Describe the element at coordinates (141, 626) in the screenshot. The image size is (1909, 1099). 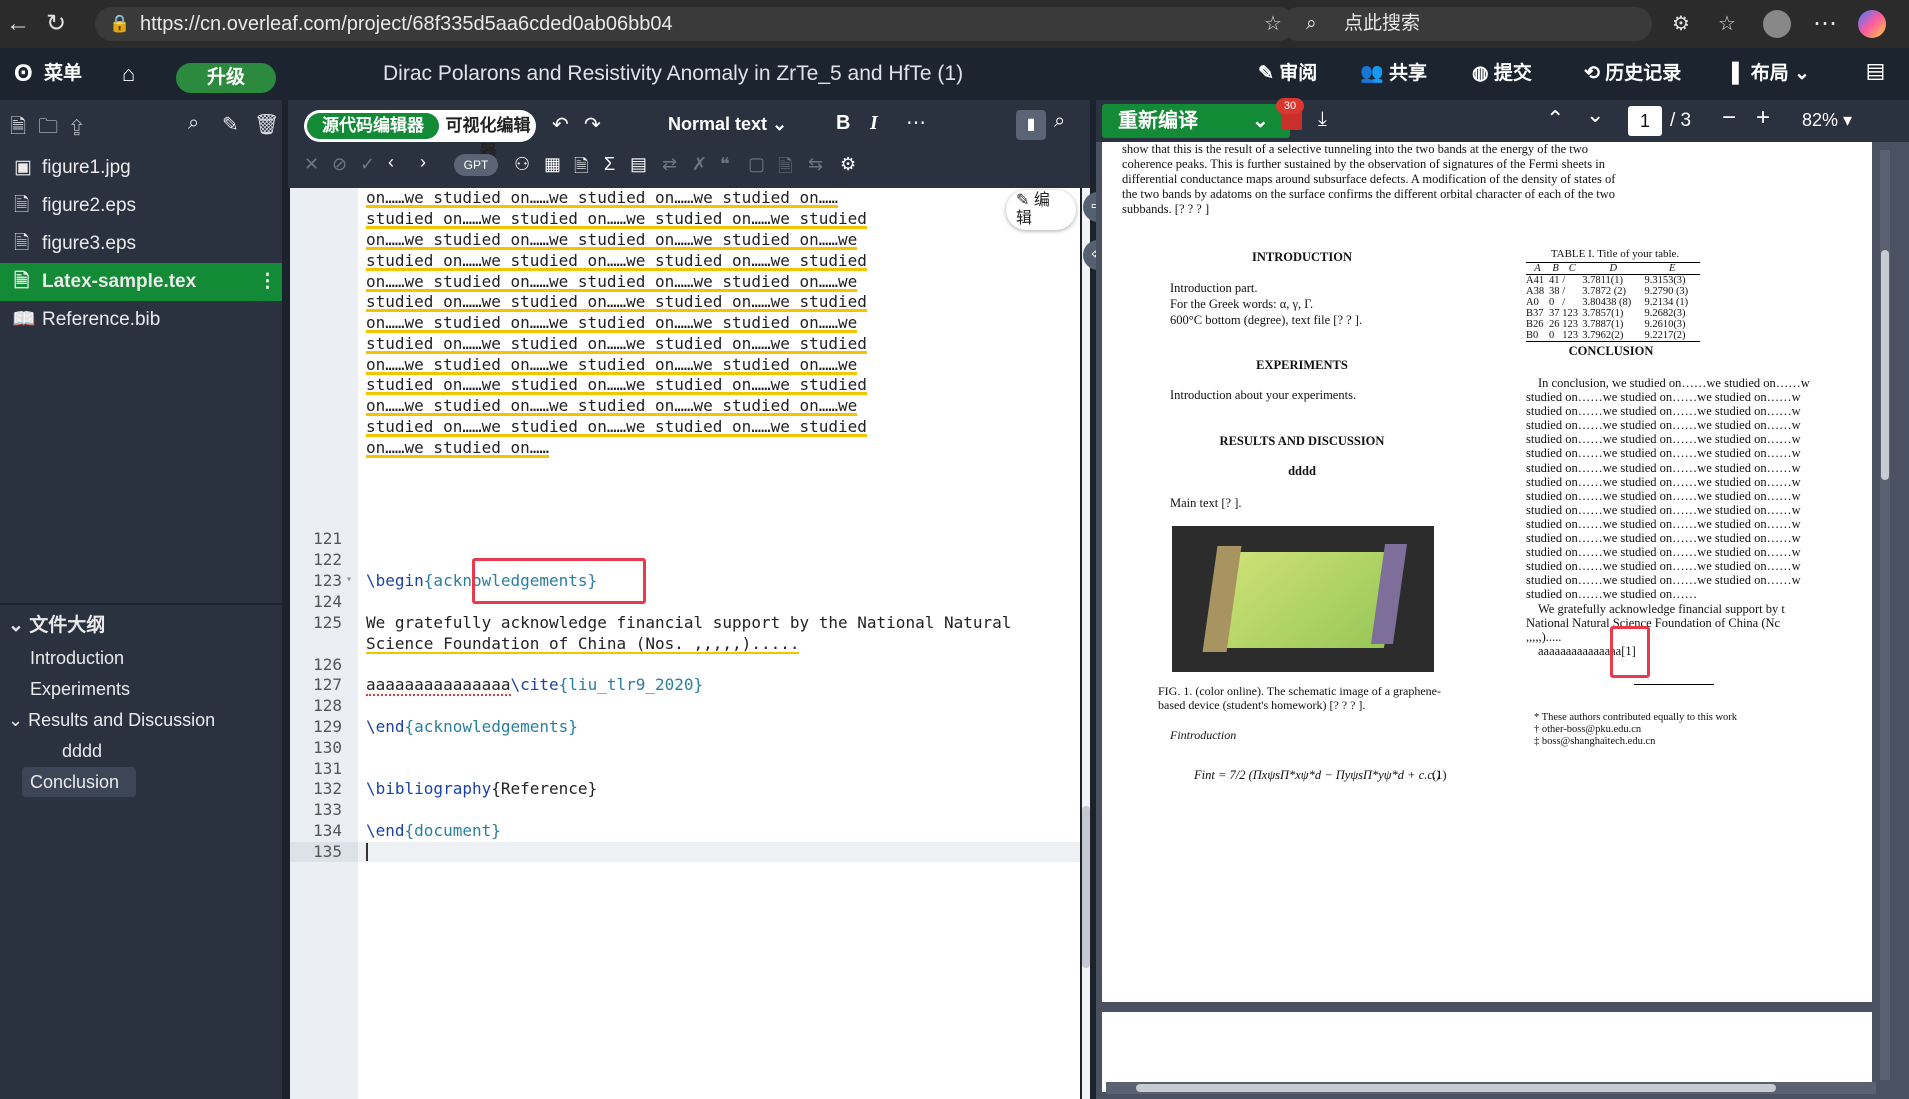
I see `outline-header: ⌄ 文件大纲` at that location.